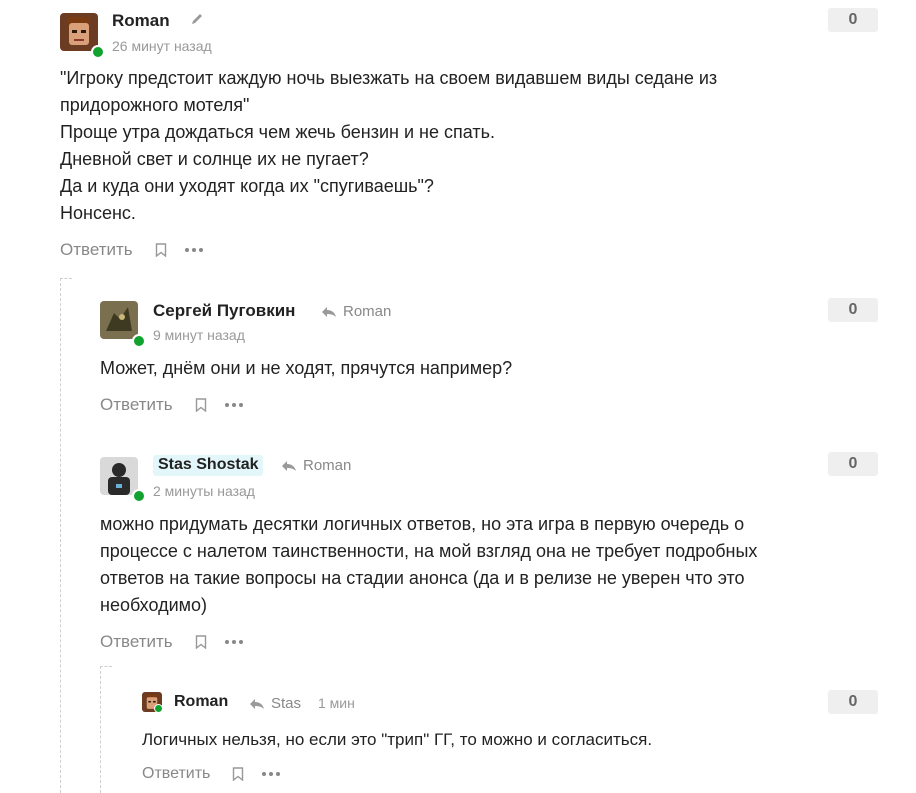 Image resolution: width=916 pixels, height=793 pixels. I want to click on comment-time: 9 минут назад, so click(199, 335).